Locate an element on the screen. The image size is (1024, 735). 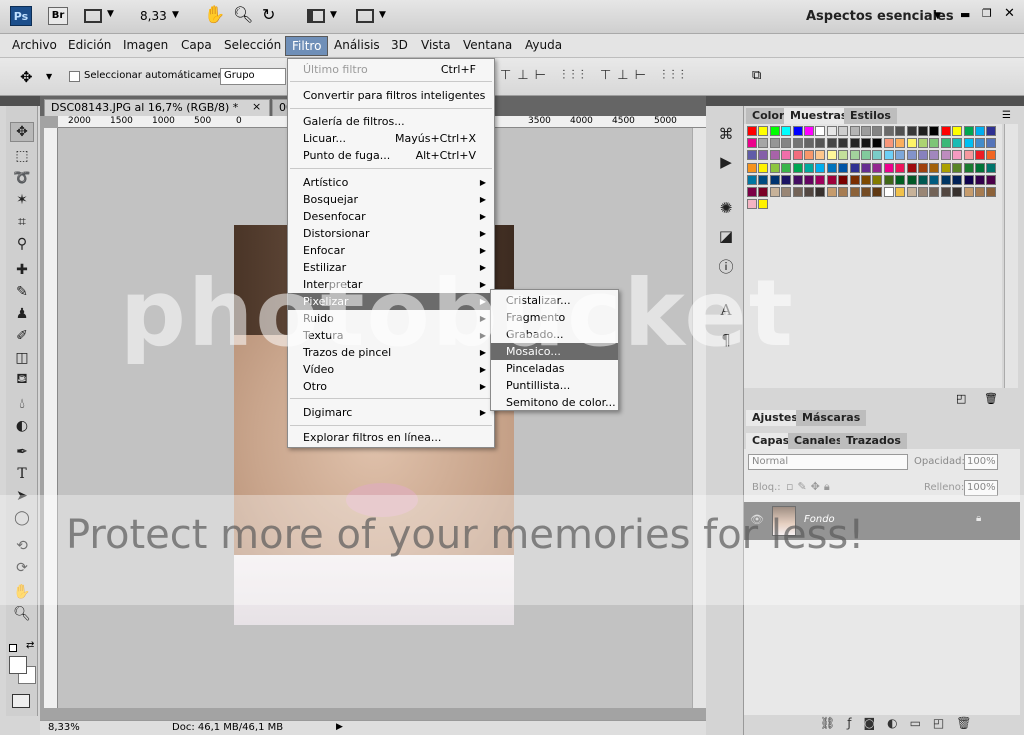
menu-analisis: Análisis is located at coordinates (357, 45).